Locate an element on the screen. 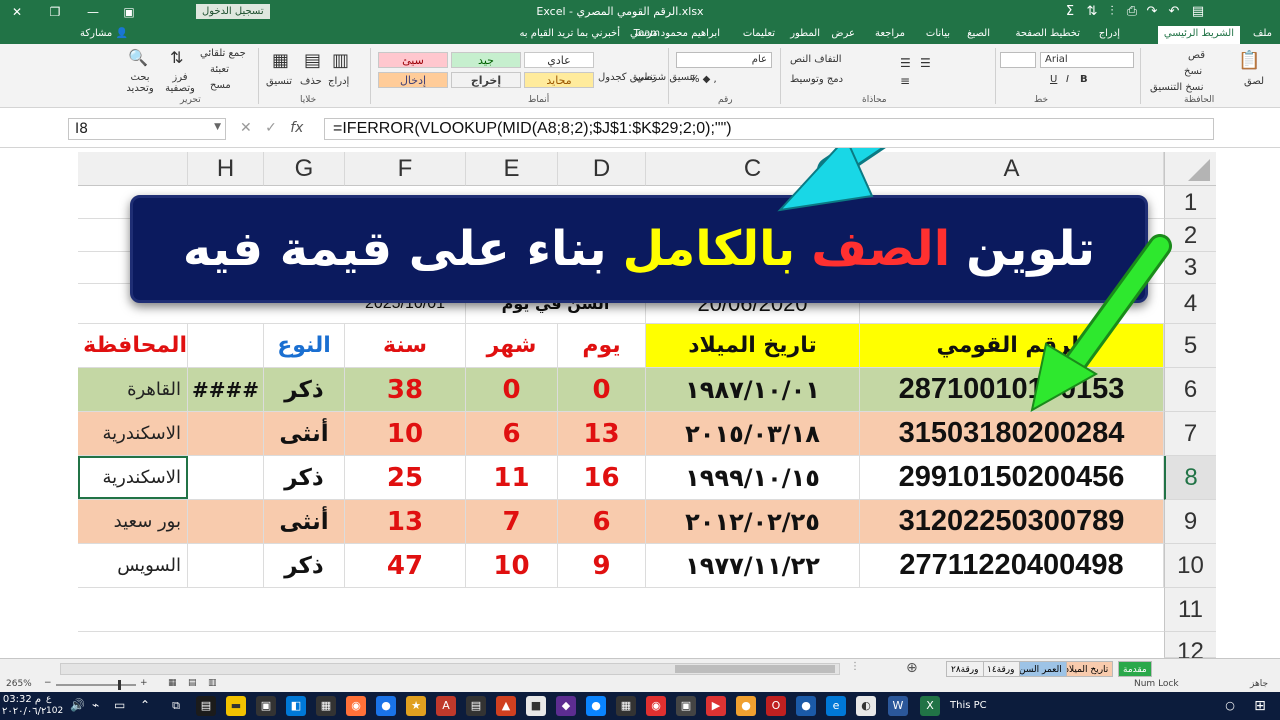  app-taskbar-icon-3: ● is located at coordinates (746, 706).